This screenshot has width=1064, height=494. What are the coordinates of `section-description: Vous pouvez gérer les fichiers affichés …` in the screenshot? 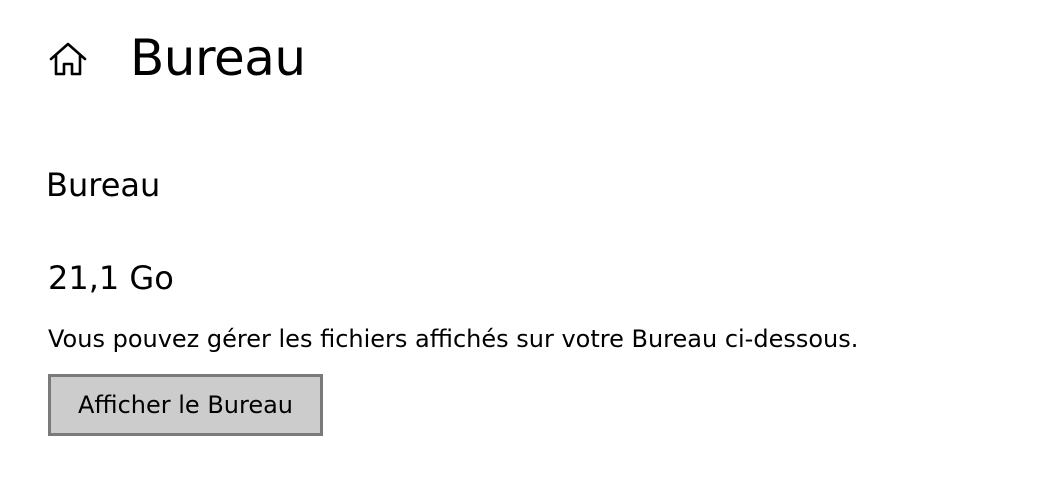 It's located at (453, 339).